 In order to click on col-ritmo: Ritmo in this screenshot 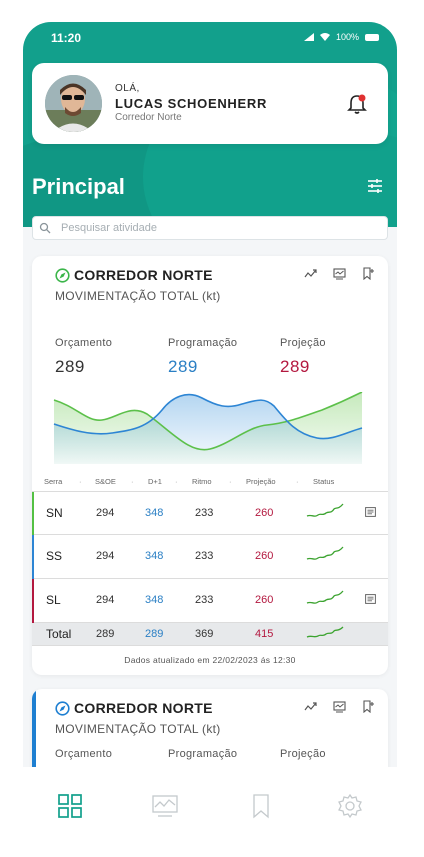, I will do `click(202, 481)`.